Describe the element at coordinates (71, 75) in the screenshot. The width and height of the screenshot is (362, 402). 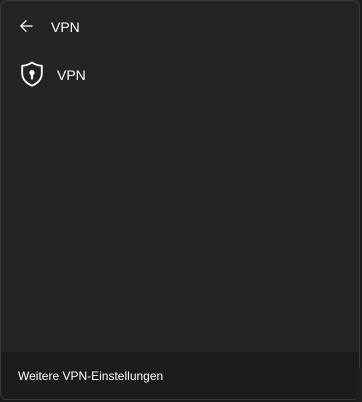
I see `vpn-connection-label: VPN` at that location.